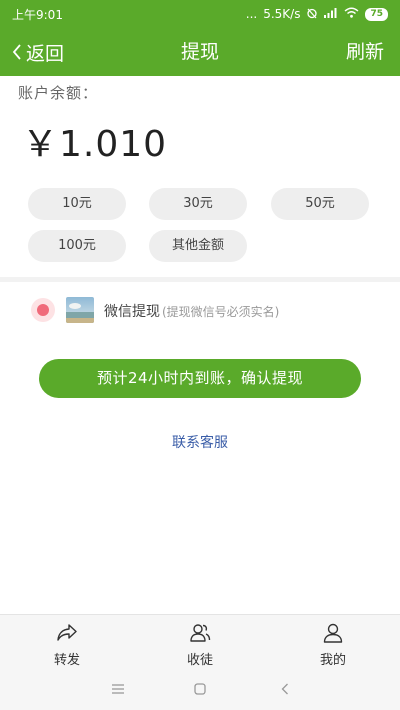 The image size is (400, 710). I want to click on tab-apprentice: 收徒, so click(200, 642).